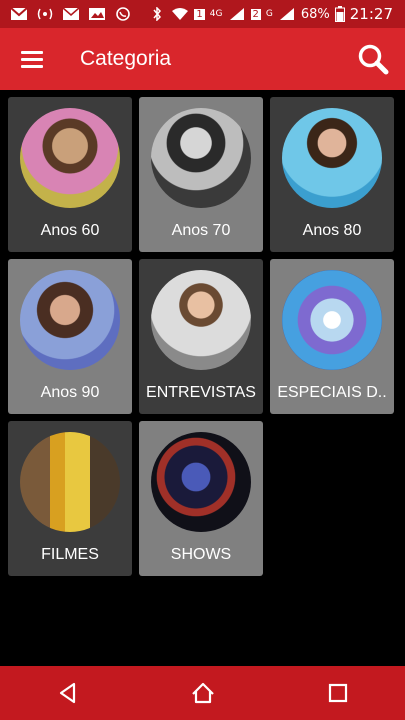 This screenshot has width=405, height=720. Describe the element at coordinates (269, 14) in the screenshot. I see `sim2-network: G` at that location.